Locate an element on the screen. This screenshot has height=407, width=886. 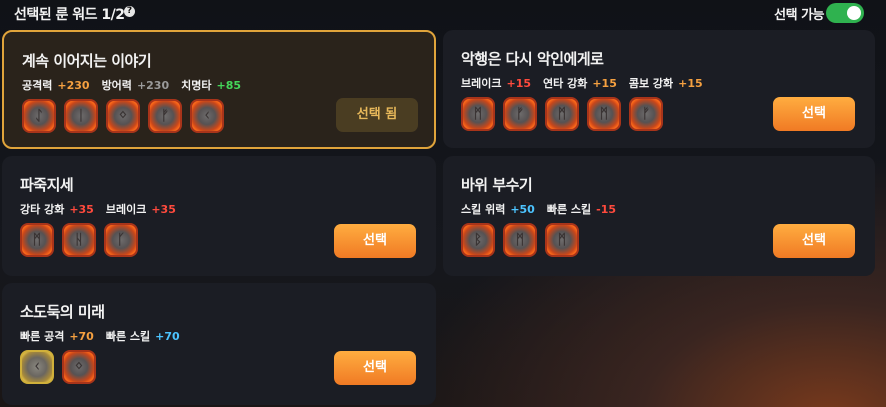
selectable-toggle is located at coordinates (845, 13).